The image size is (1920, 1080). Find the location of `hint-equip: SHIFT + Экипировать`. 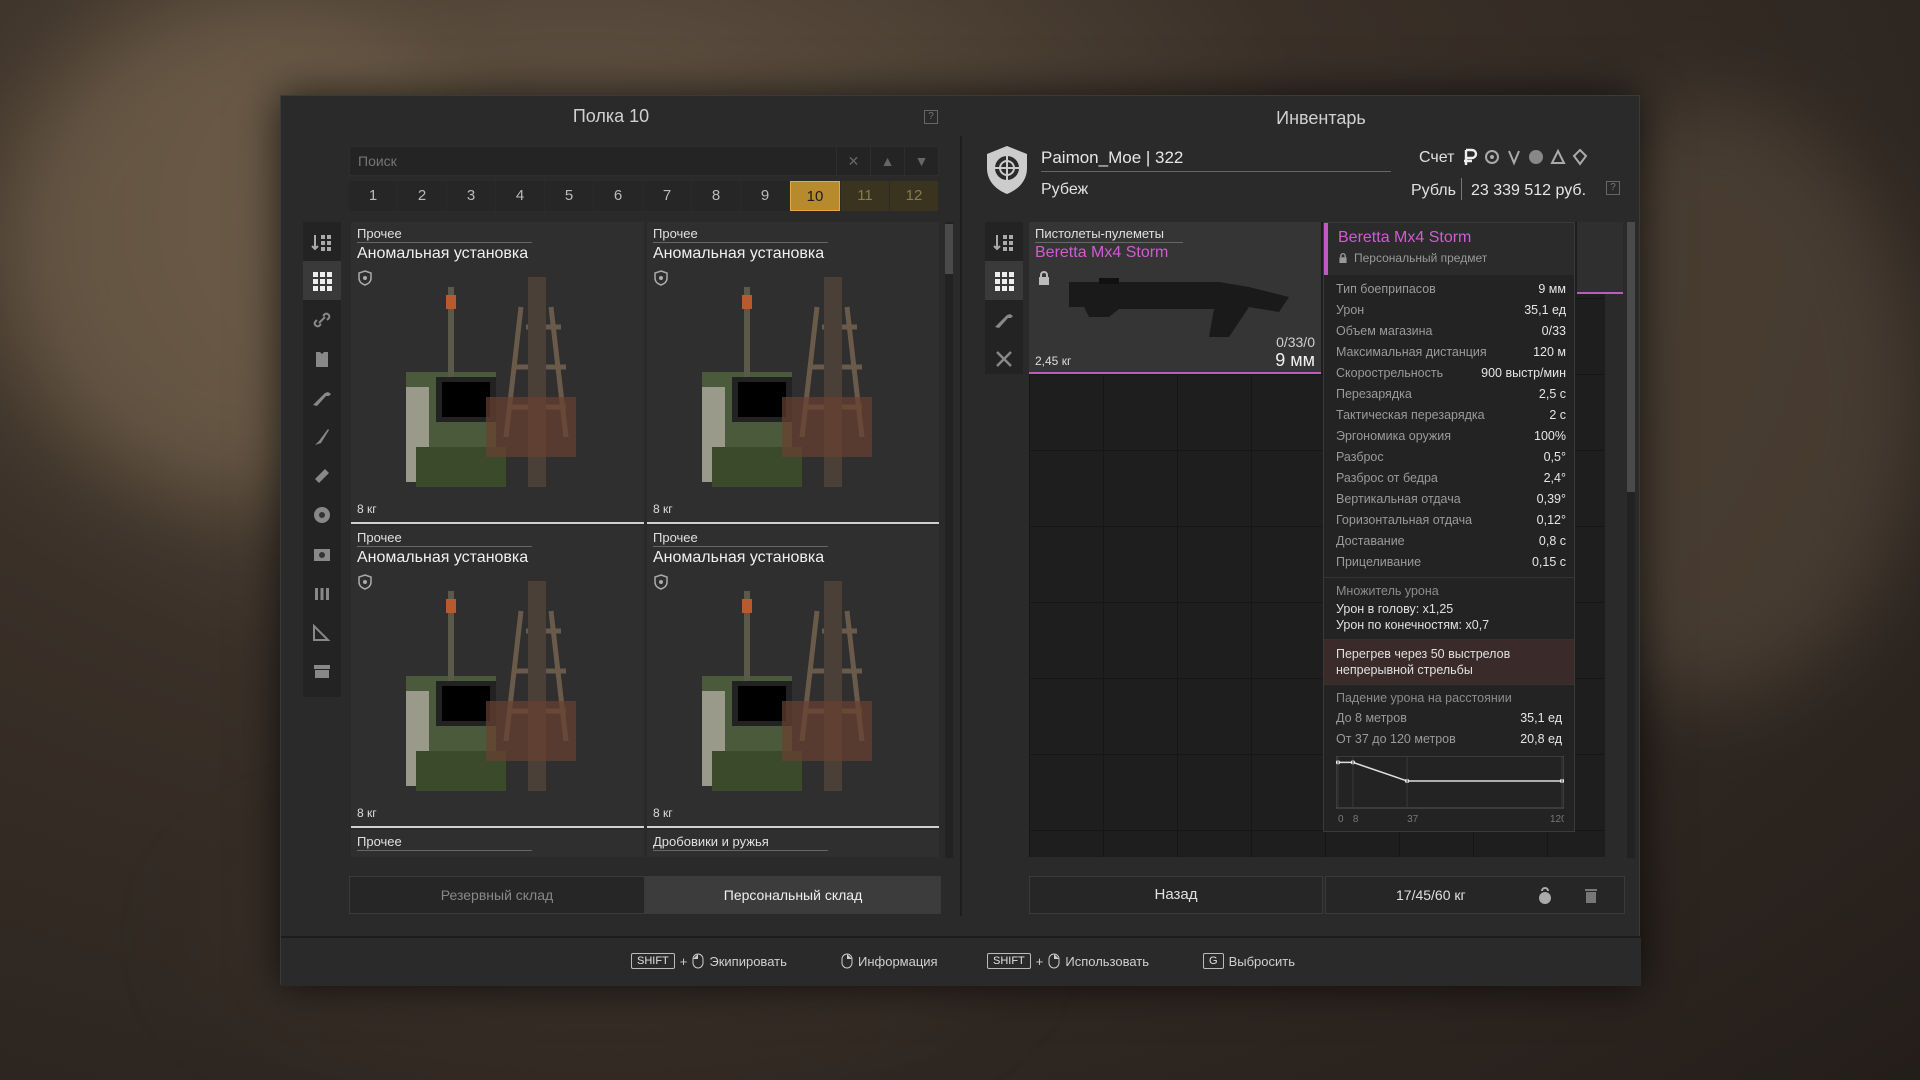

hint-equip: SHIFT + Экипировать is located at coordinates (709, 961).